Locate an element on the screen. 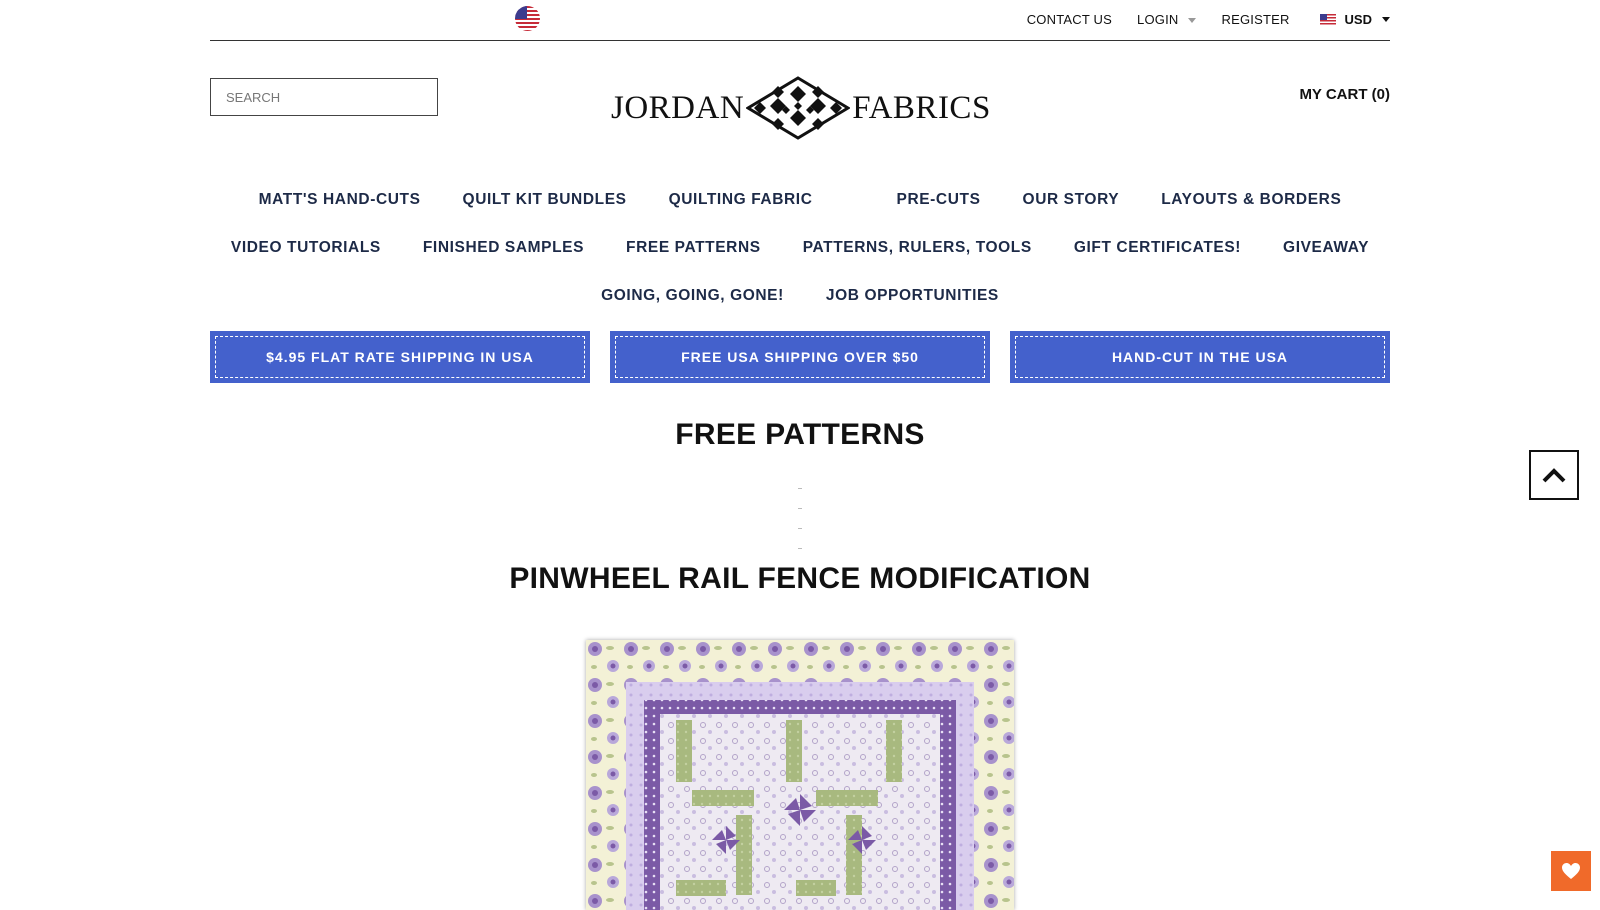 The image size is (1600, 910). logo-text-left: JORDAN is located at coordinates (678, 107).